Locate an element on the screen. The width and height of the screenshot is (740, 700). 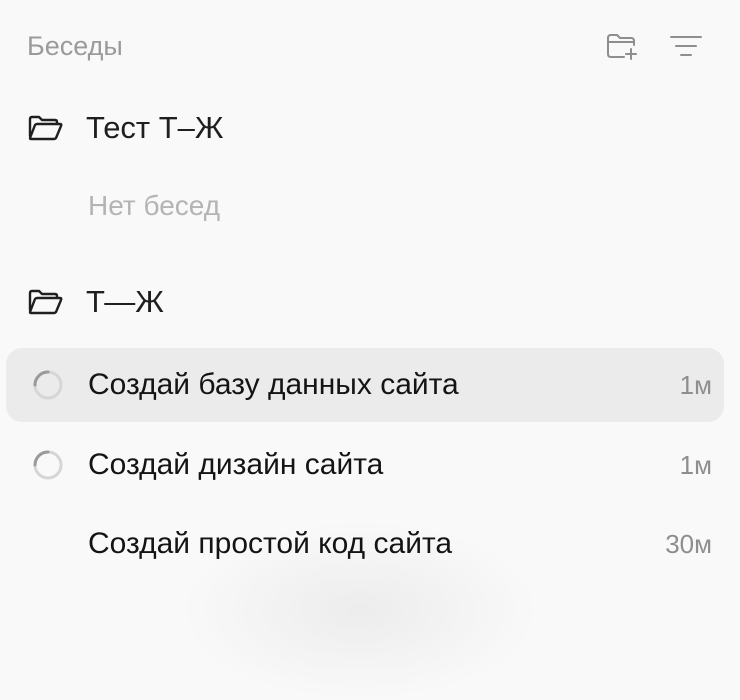
new-folder-button is located at coordinates (622, 46).